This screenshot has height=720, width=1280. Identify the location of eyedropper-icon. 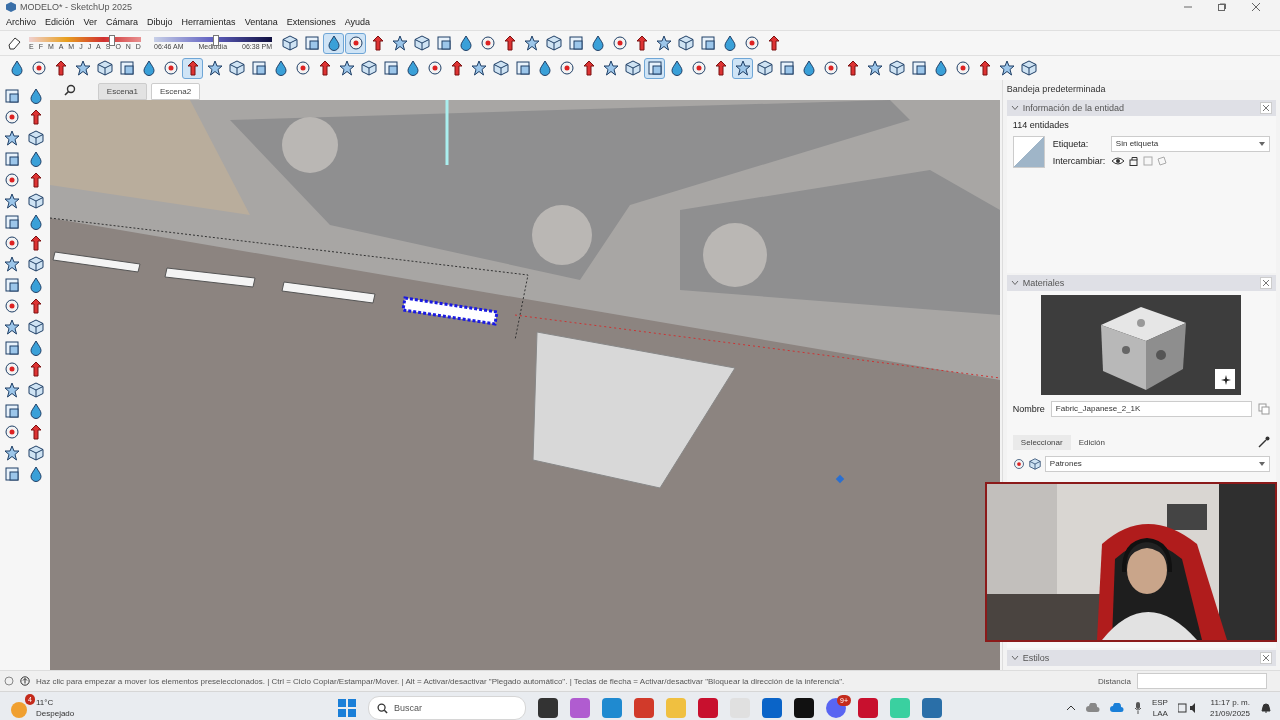
(1264, 442).